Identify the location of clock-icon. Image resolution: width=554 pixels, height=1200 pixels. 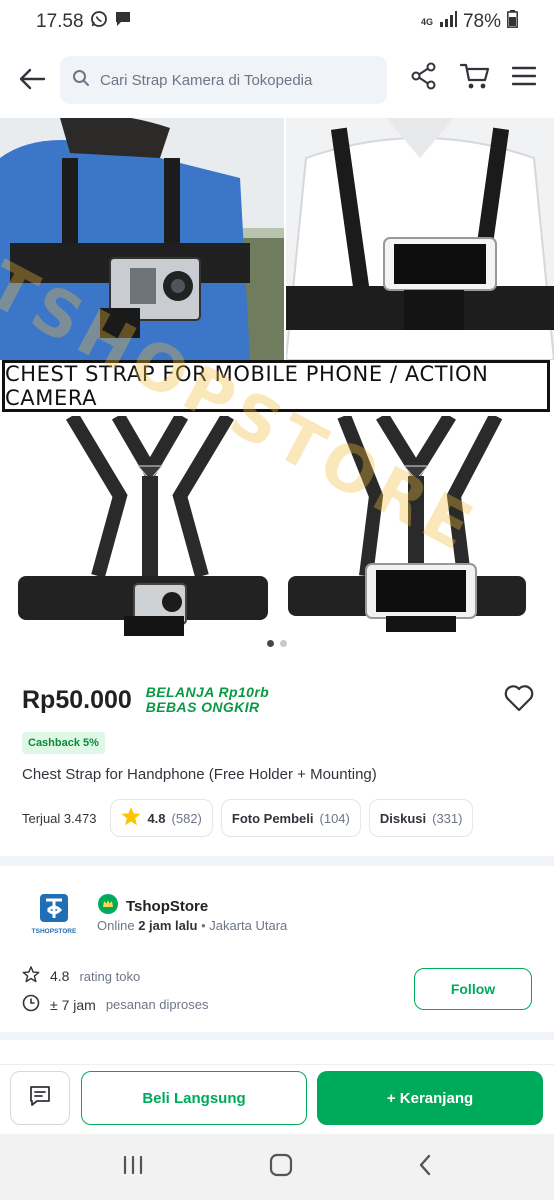
(31, 1004).